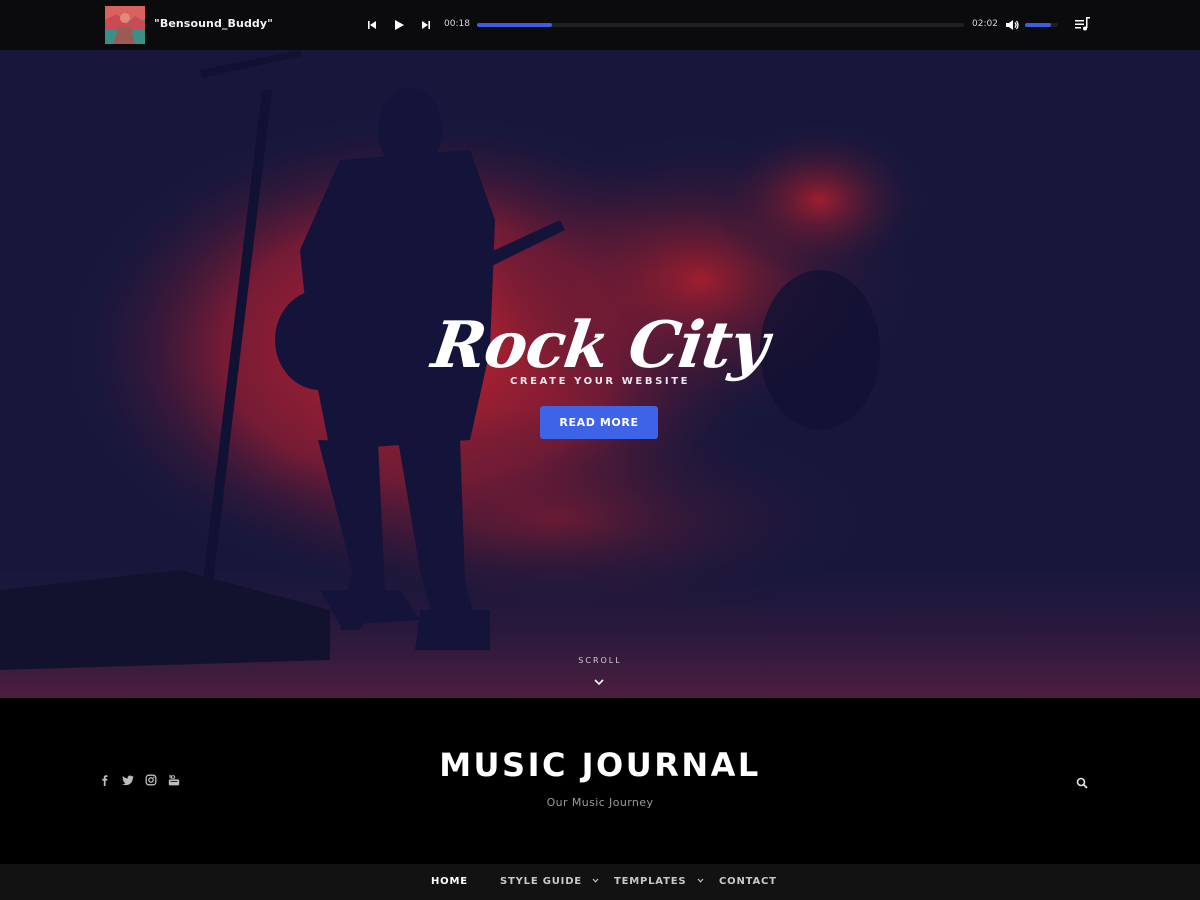 The image size is (1200, 900). I want to click on nav-item-home: HOME, so click(449, 881).